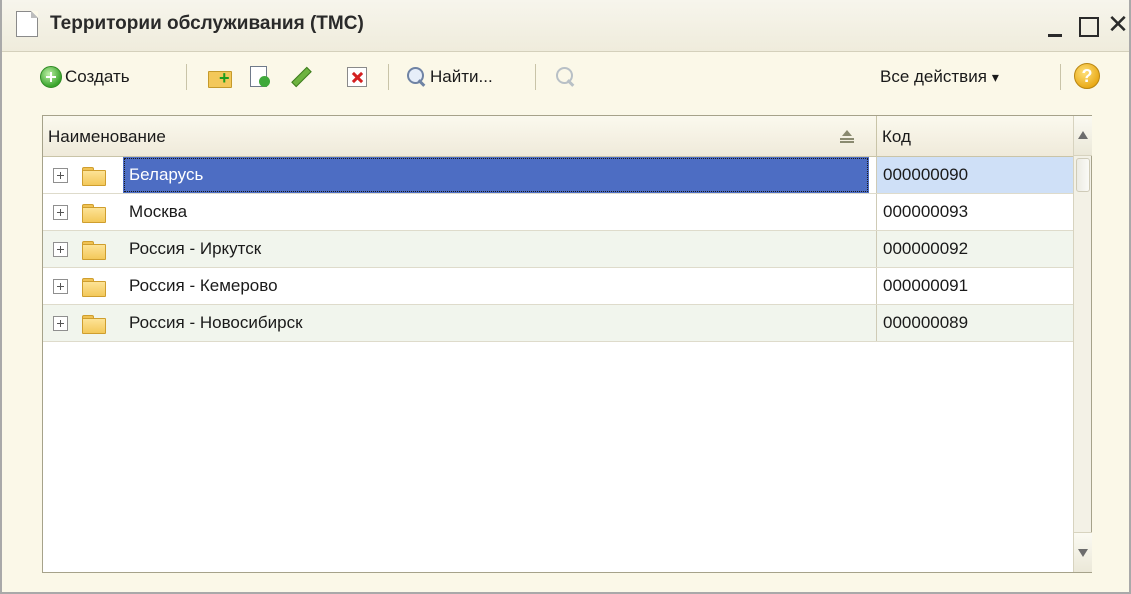 Image resolution: width=1131 pixels, height=594 pixels. I want to click on table-row: Россия - Новосибирск 000000089, so click(558, 323).